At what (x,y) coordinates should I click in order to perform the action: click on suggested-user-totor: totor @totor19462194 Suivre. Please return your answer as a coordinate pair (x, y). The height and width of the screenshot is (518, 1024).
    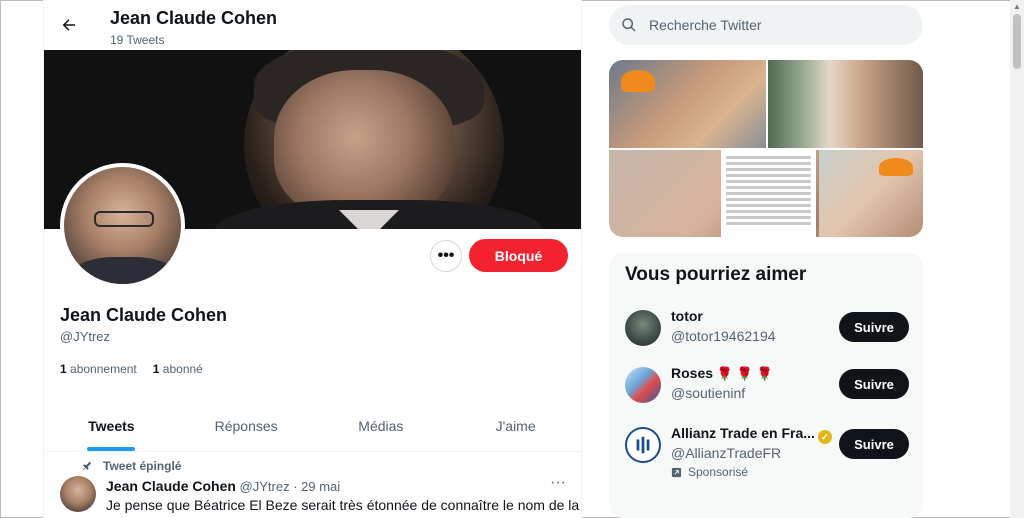
    Looking at the image, I should click on (766, 336).